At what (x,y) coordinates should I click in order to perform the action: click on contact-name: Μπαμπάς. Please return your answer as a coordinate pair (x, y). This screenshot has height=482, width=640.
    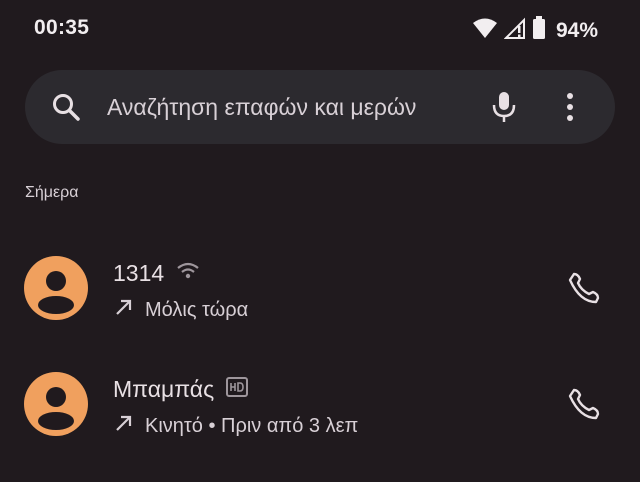
    Looking at the image, I should click on (164, 389).